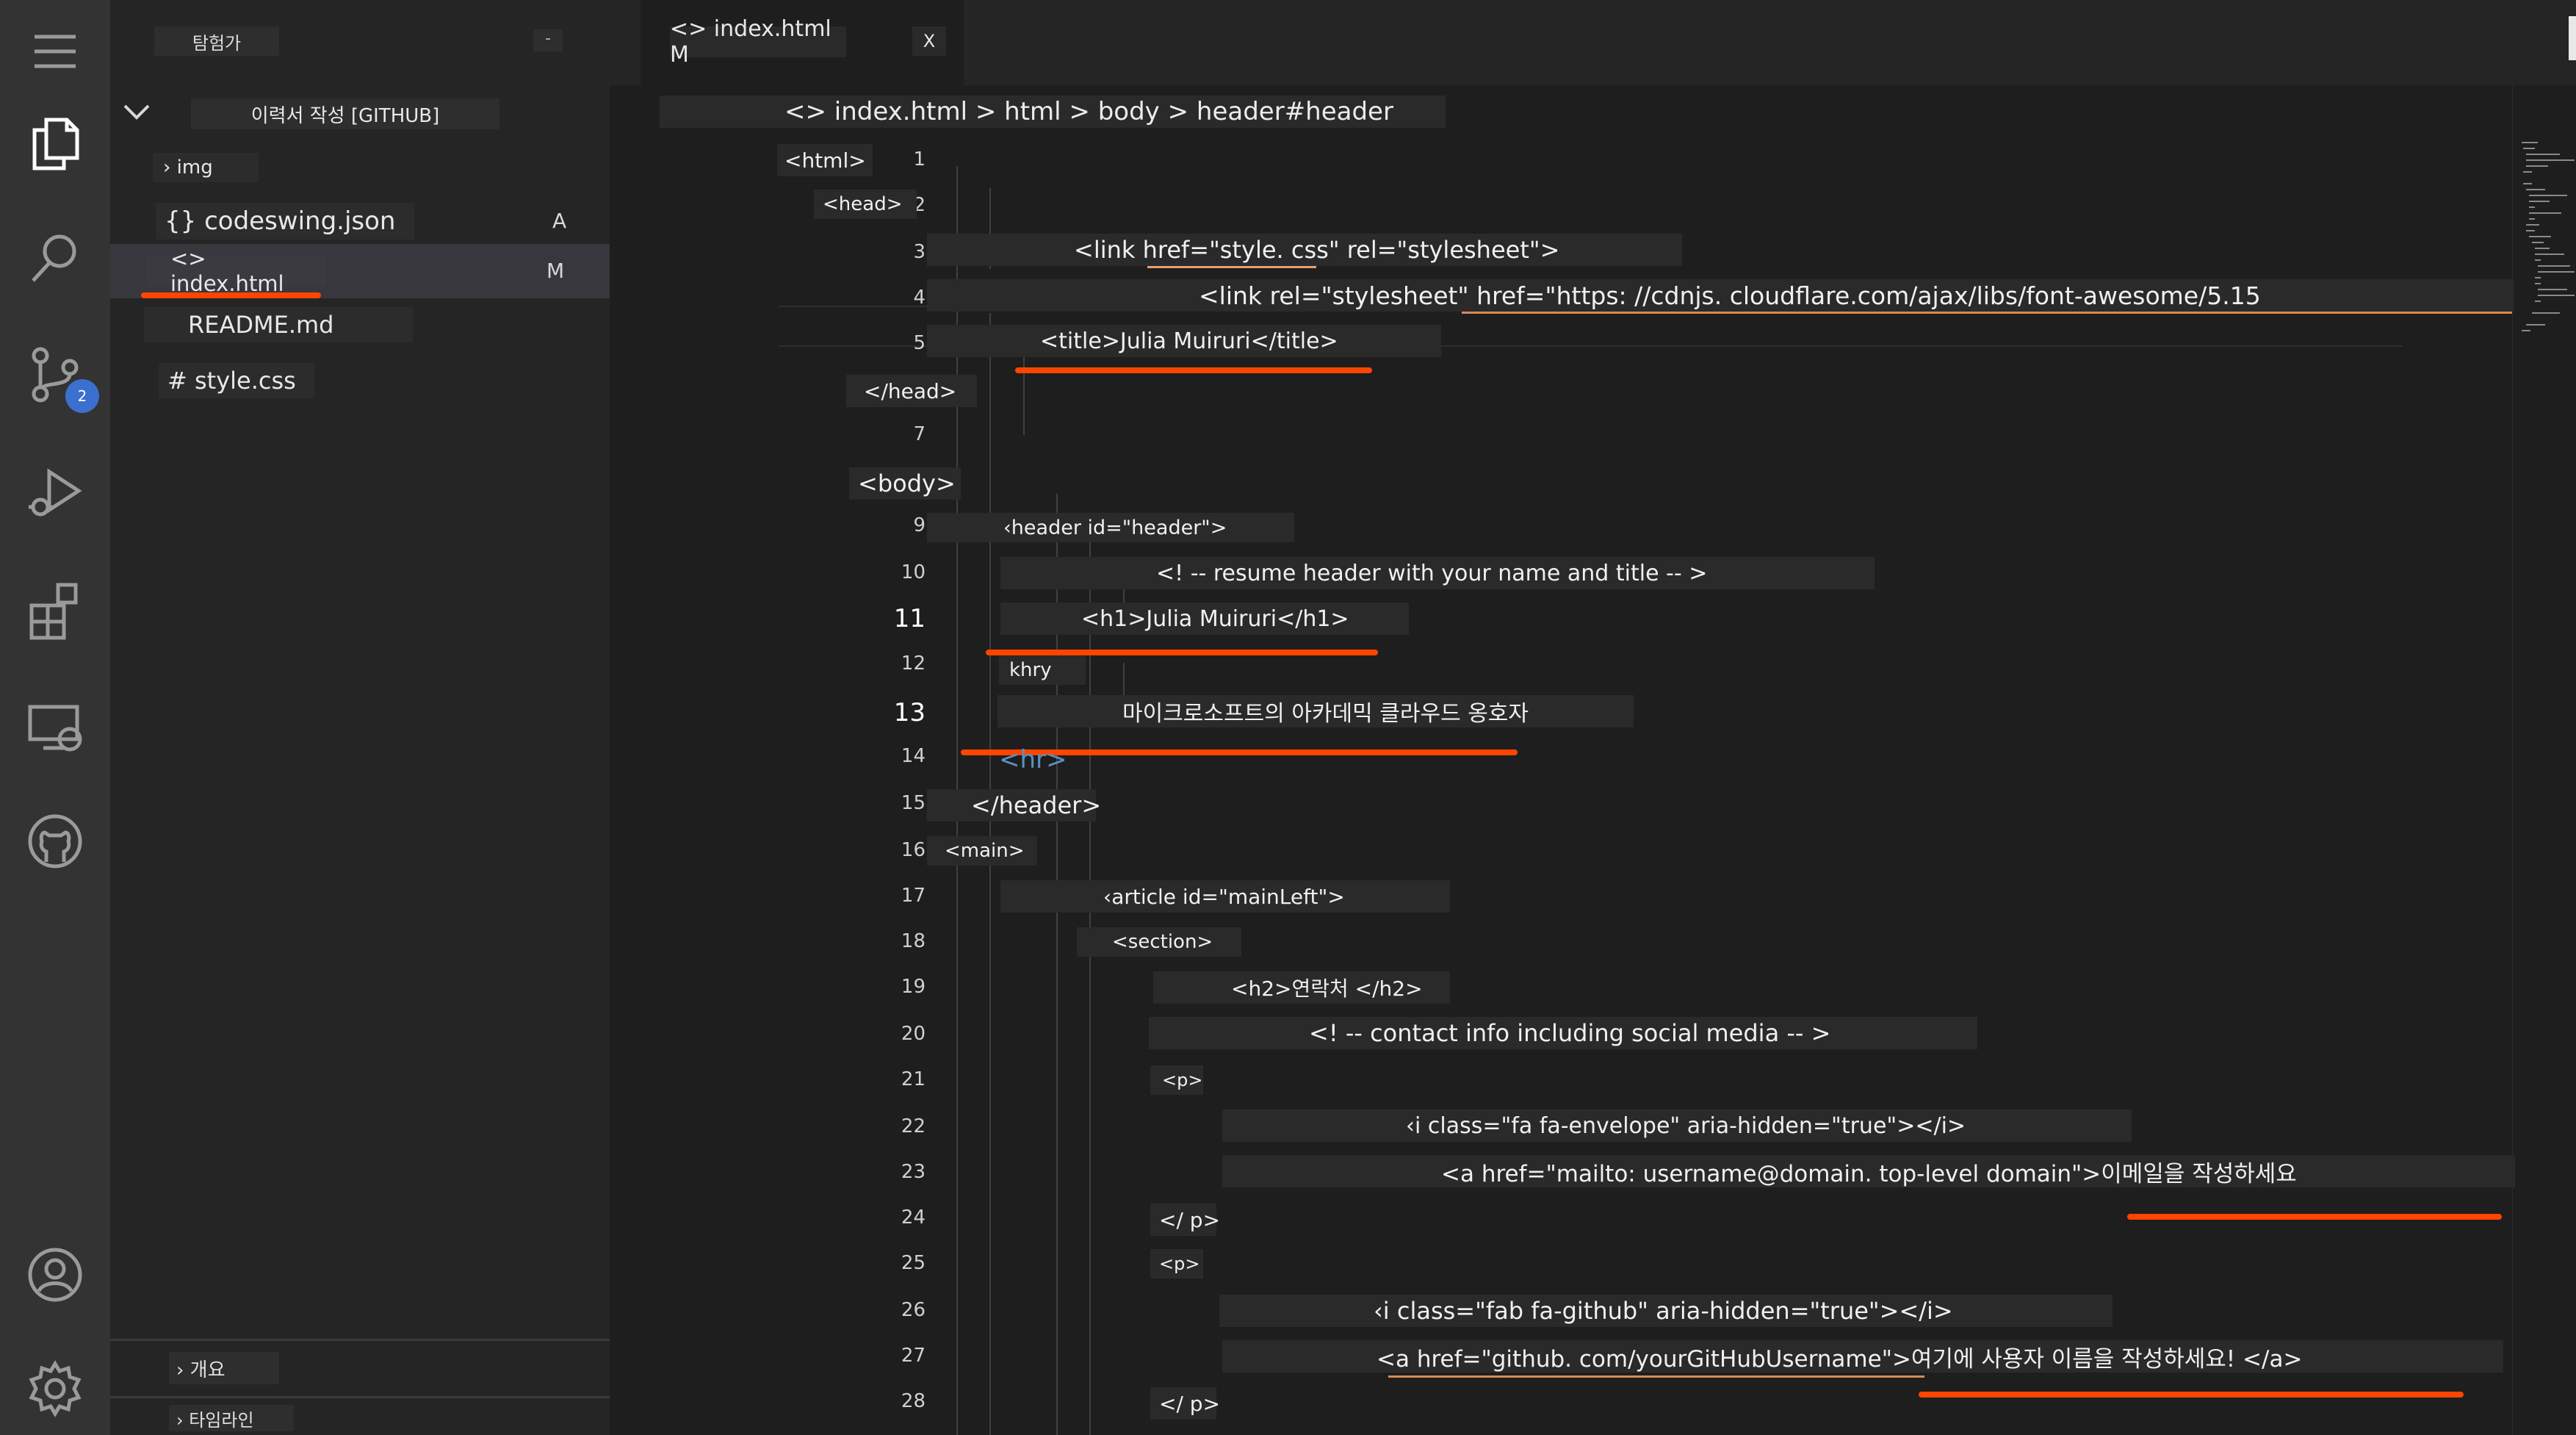 The width and height of the screenshot is (2576, 1435). I want to click on tree-file-codeswing: {} codeswing.json, so click(285, 222).